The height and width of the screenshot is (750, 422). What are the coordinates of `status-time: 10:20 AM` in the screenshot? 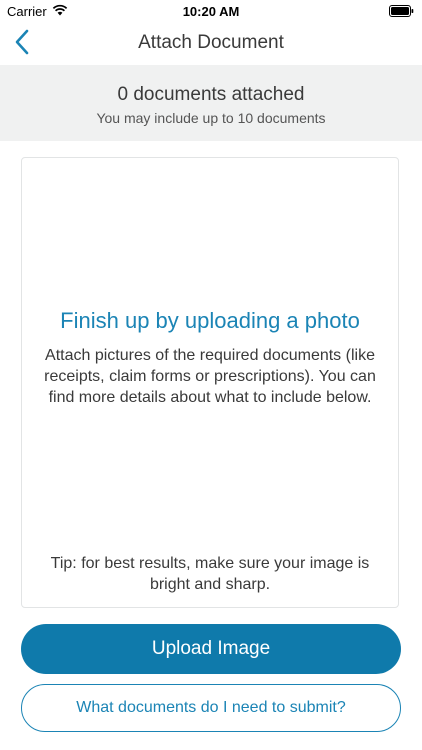 It's located at (211, 11).